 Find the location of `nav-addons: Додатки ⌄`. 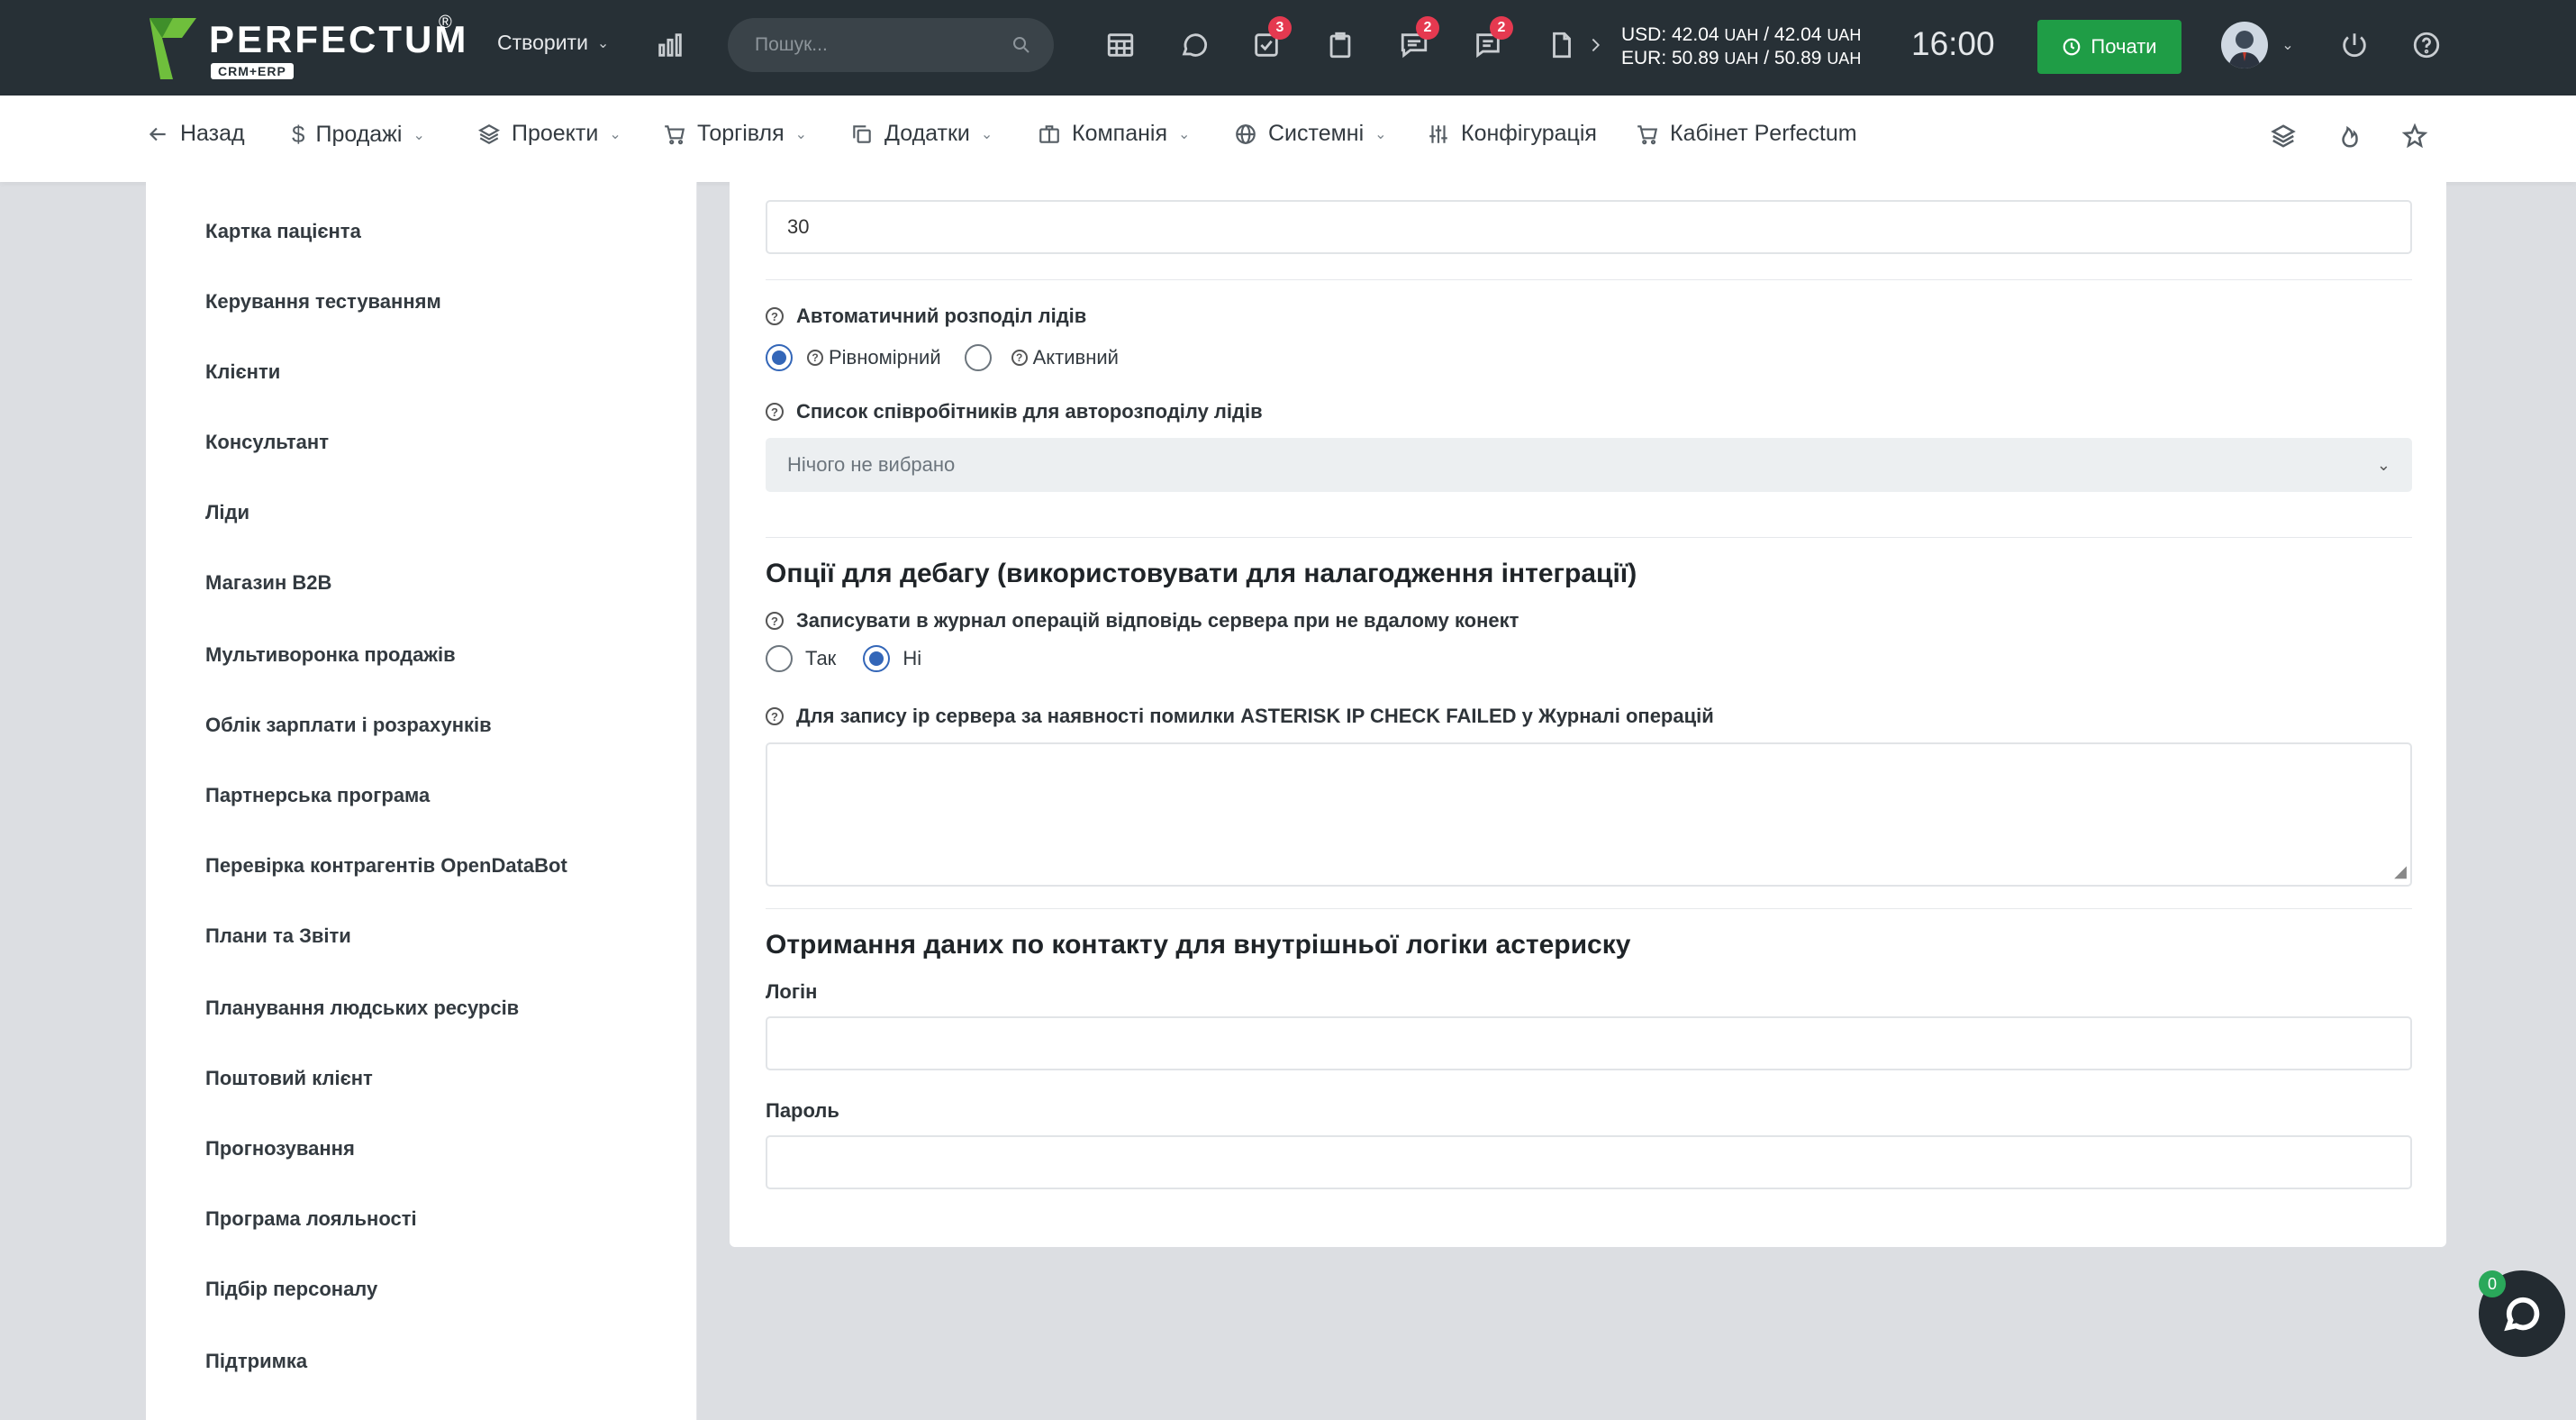

nav-addons: Додатки ⌄ is located at coordinates (921, 134).